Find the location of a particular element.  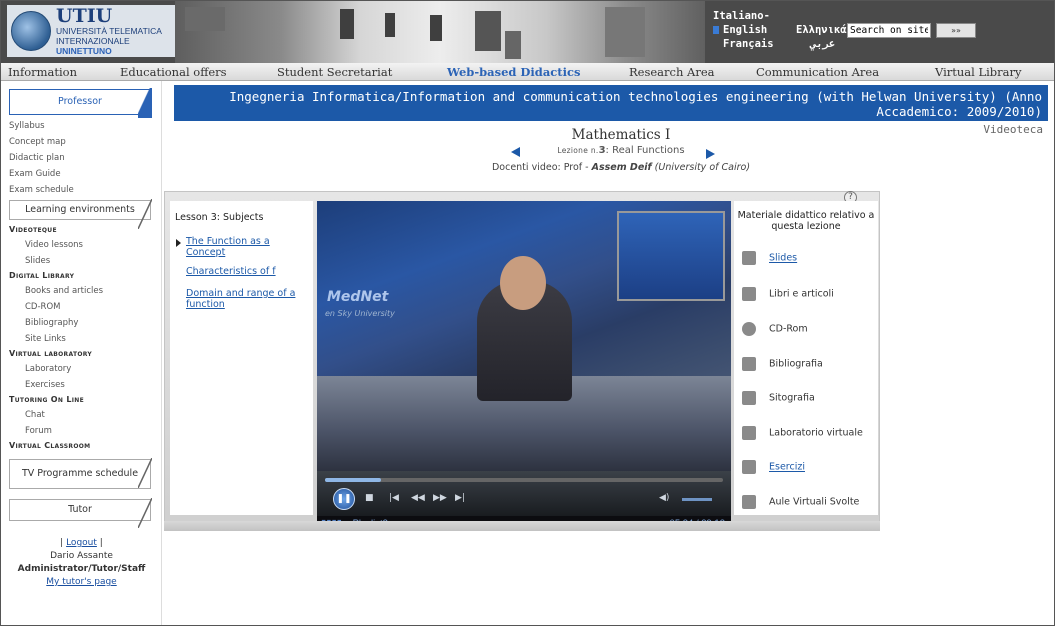

sidebar-link-site-links: Site Links is located at coordinates (45, 339).